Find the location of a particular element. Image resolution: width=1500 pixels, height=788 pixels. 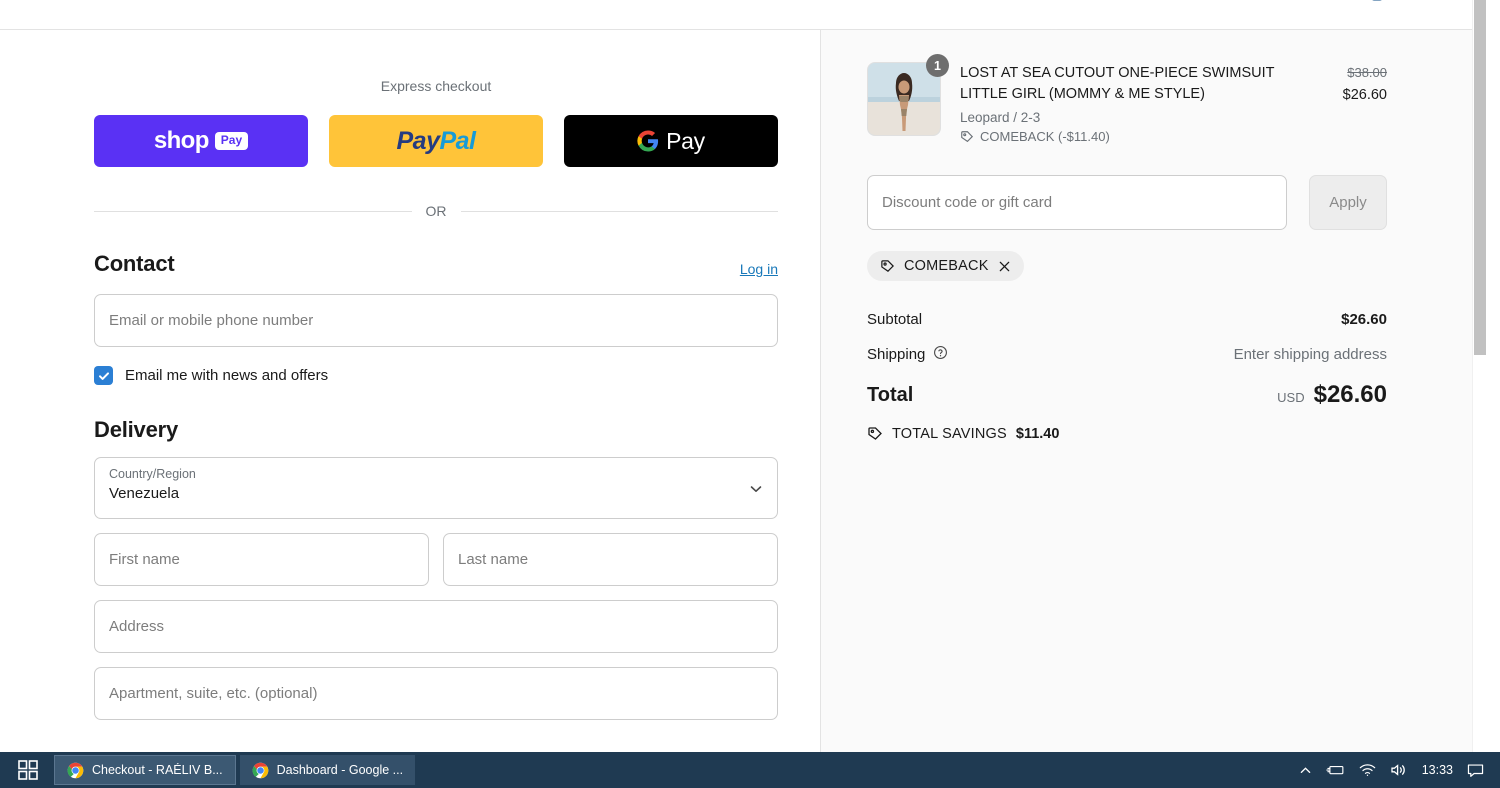

taskbar-clock: 13:33 is located at coordinates (1437, 770).